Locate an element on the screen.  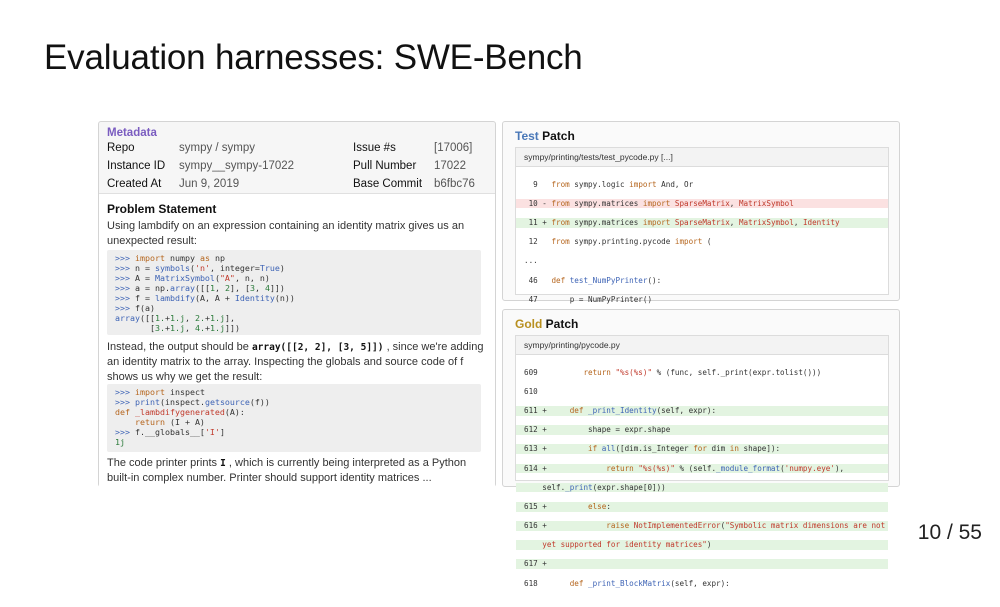
para2-text-a: Instead, the output should be is located at coordinates (179, 347).